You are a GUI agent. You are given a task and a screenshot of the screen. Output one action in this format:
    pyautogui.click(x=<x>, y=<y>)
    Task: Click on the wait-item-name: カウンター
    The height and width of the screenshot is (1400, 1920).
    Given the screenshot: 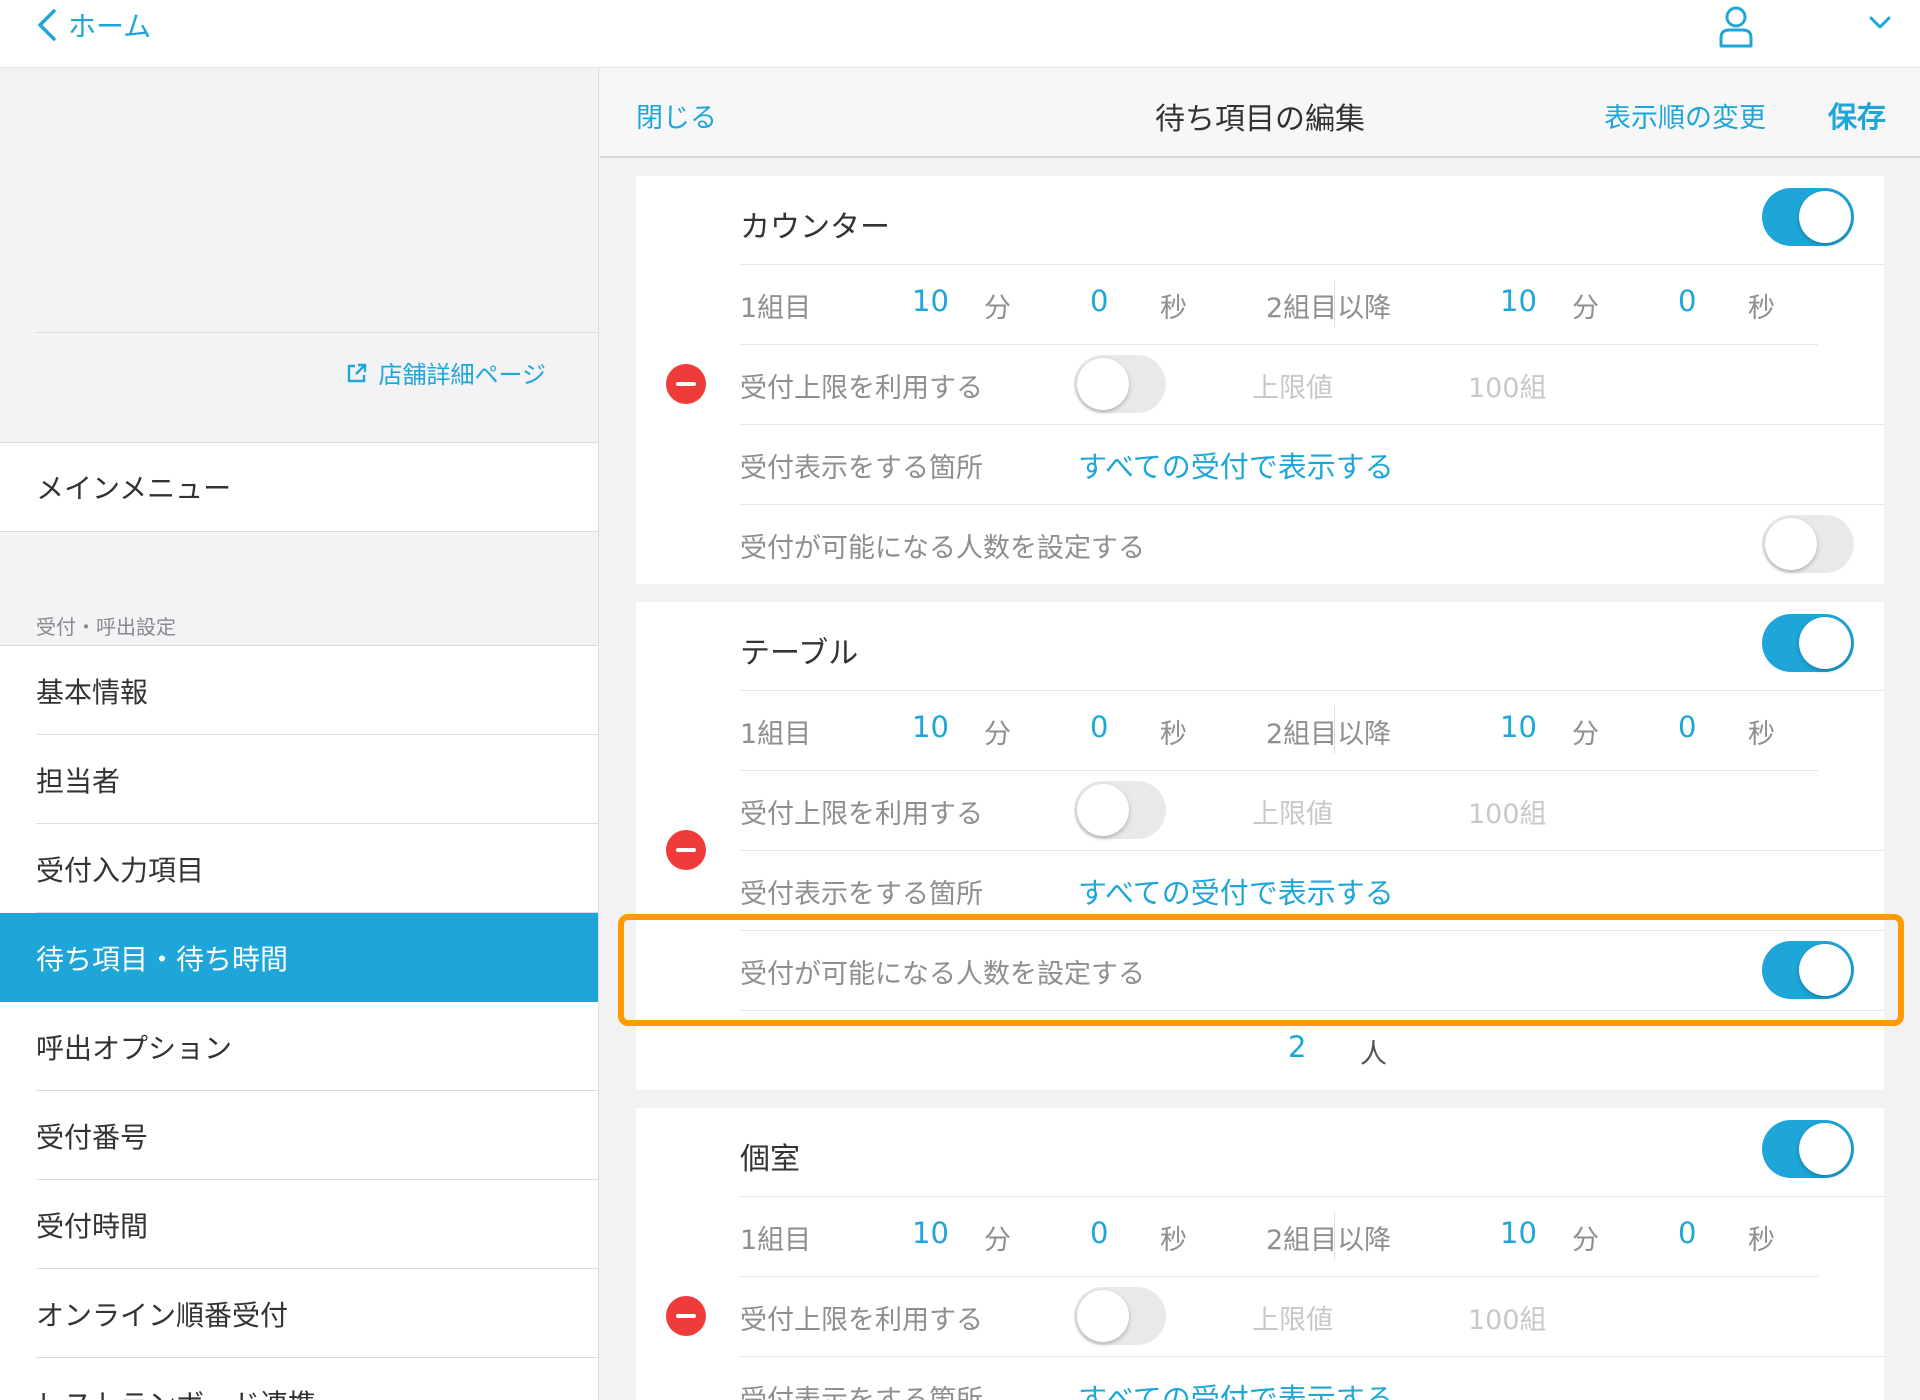 What is the action you would take?
    pyautogui.click(x=815, y=227)
    